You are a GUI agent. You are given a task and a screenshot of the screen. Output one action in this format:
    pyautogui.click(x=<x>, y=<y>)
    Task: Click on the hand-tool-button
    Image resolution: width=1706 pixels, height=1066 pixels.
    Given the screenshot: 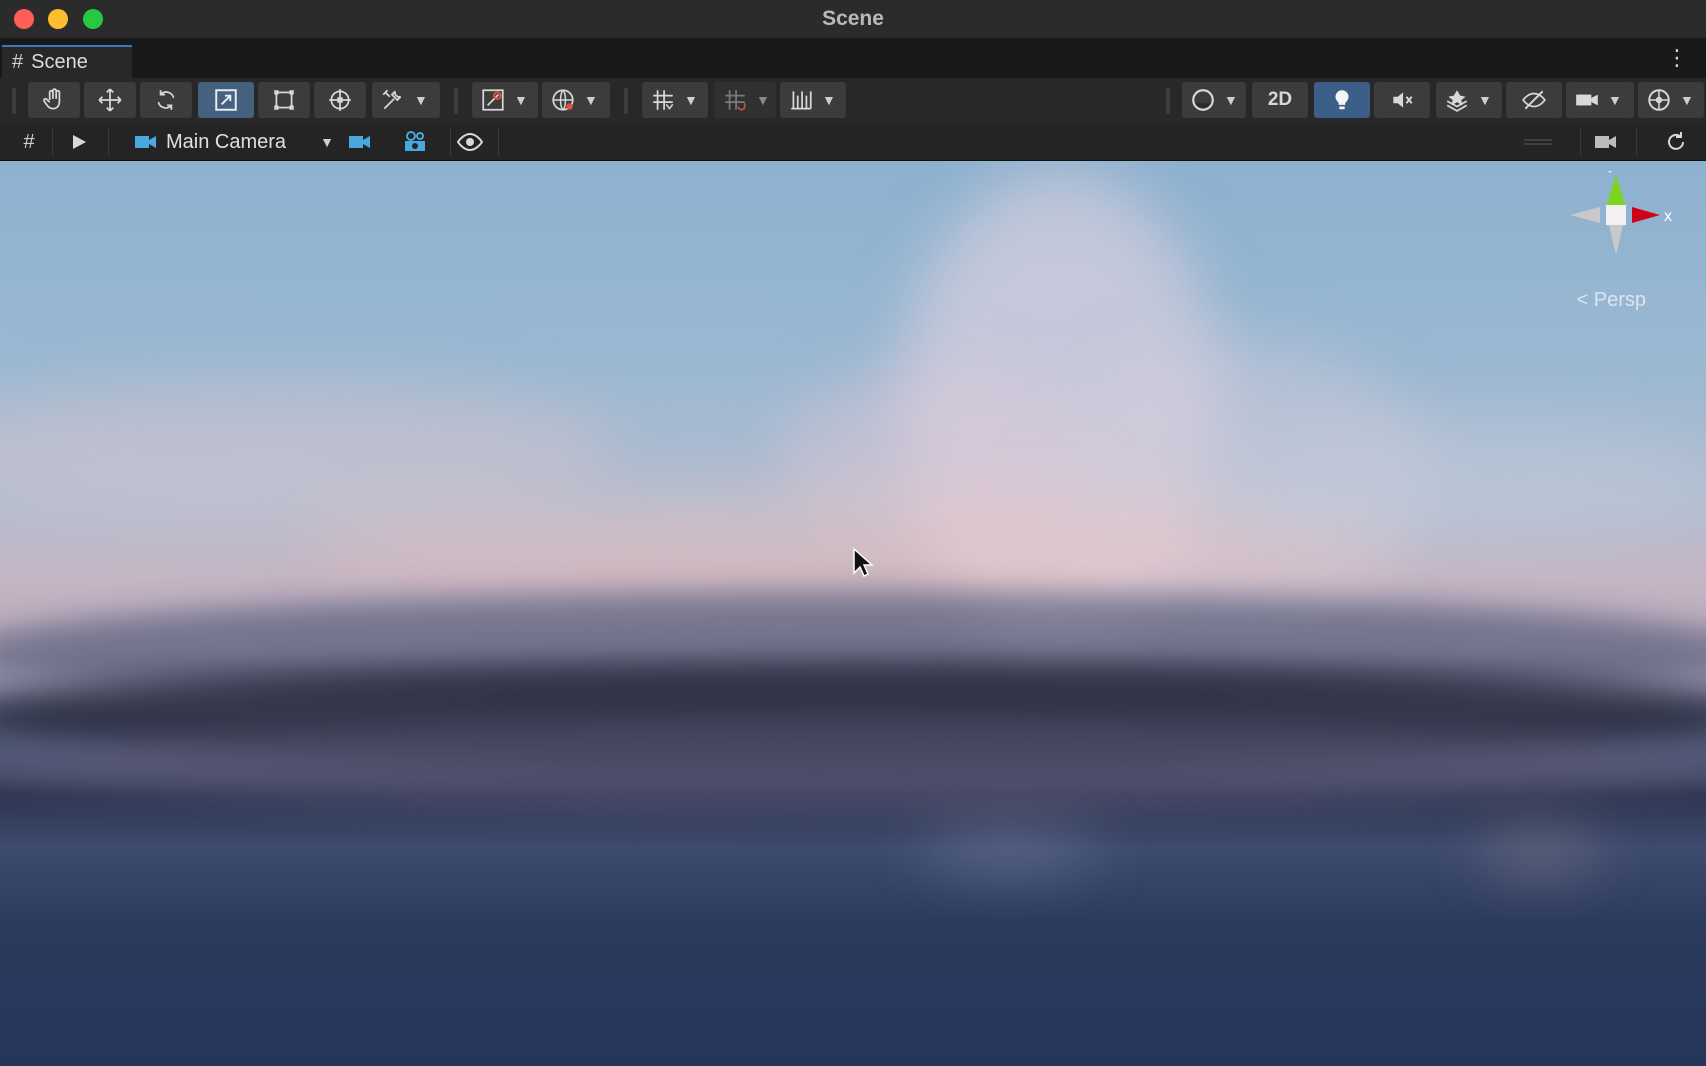 What is the action you would take?
    pyautogui.click(x=54, y=100)
    